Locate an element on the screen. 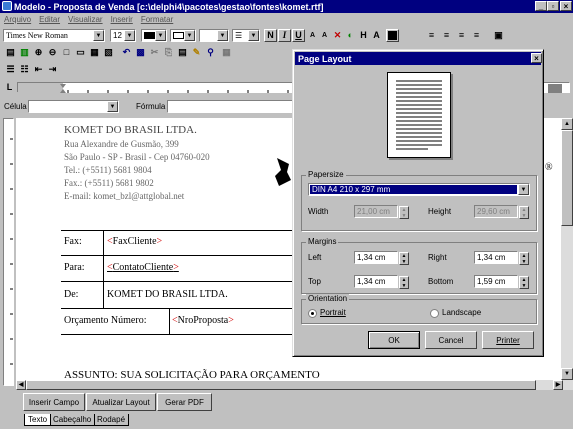 This screenshot has height=429, width=573. table-field: FaxCliente is located at coordinates (134, 241).